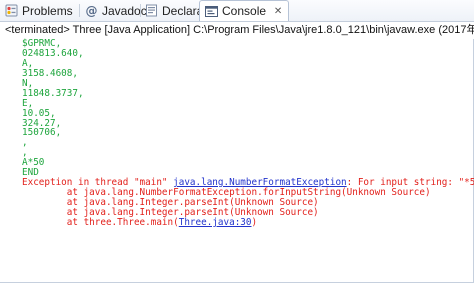  Describe the element at coordinates (42, 123) in the screenshot. I see `output-line: 324.27,` at that location.